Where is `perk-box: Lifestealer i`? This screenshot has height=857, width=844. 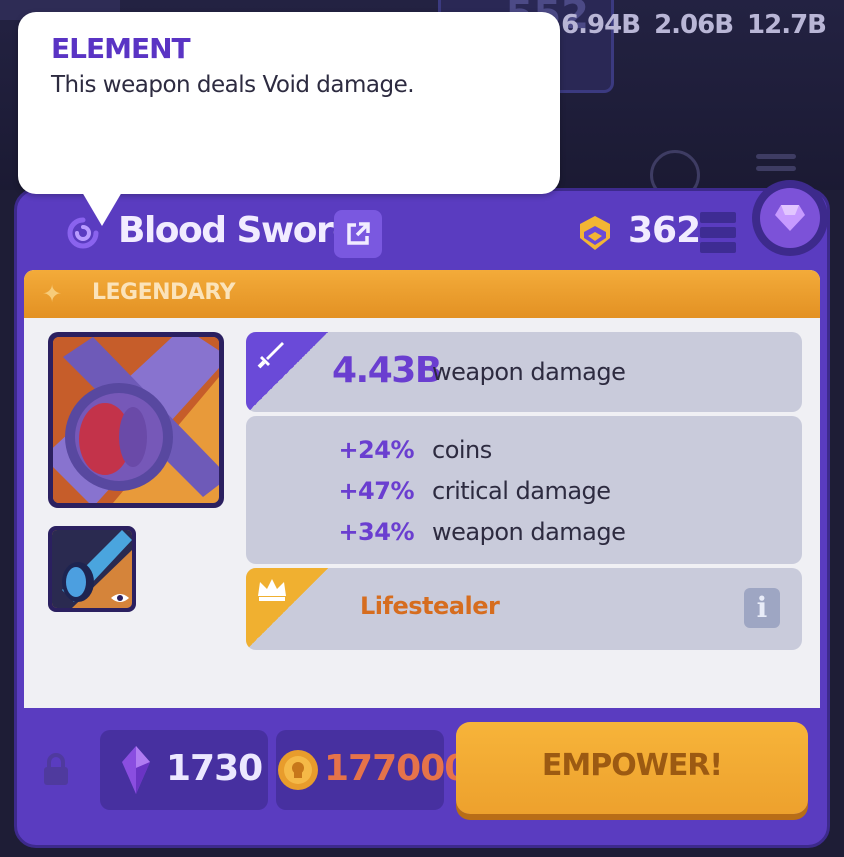 perk-box: Lifestealer i is located at coordinates (524, 609).